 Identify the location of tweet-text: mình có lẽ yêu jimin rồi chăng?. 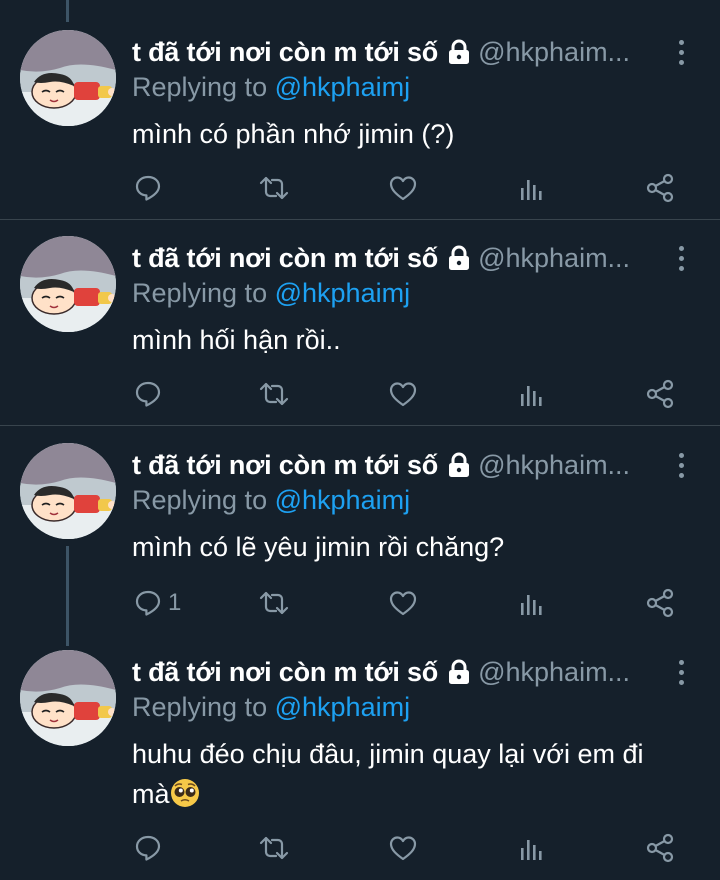
(318, 547).